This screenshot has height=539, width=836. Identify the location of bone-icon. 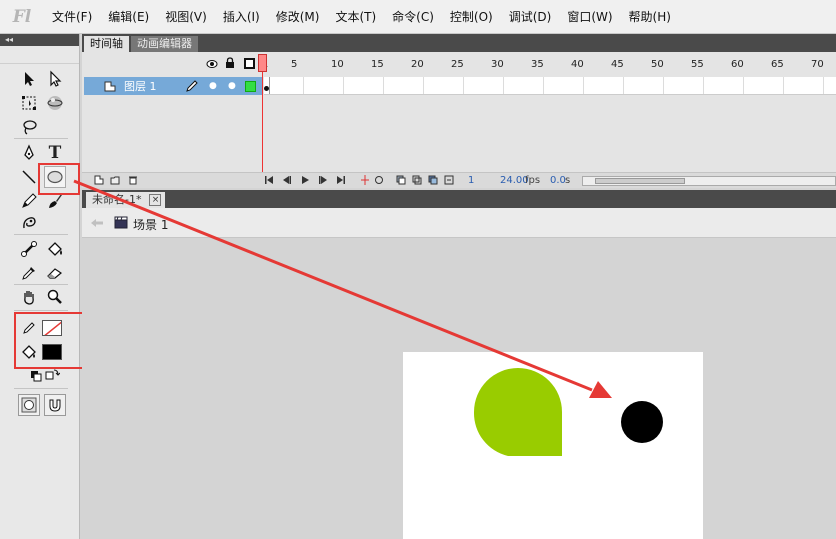
(29, 249).